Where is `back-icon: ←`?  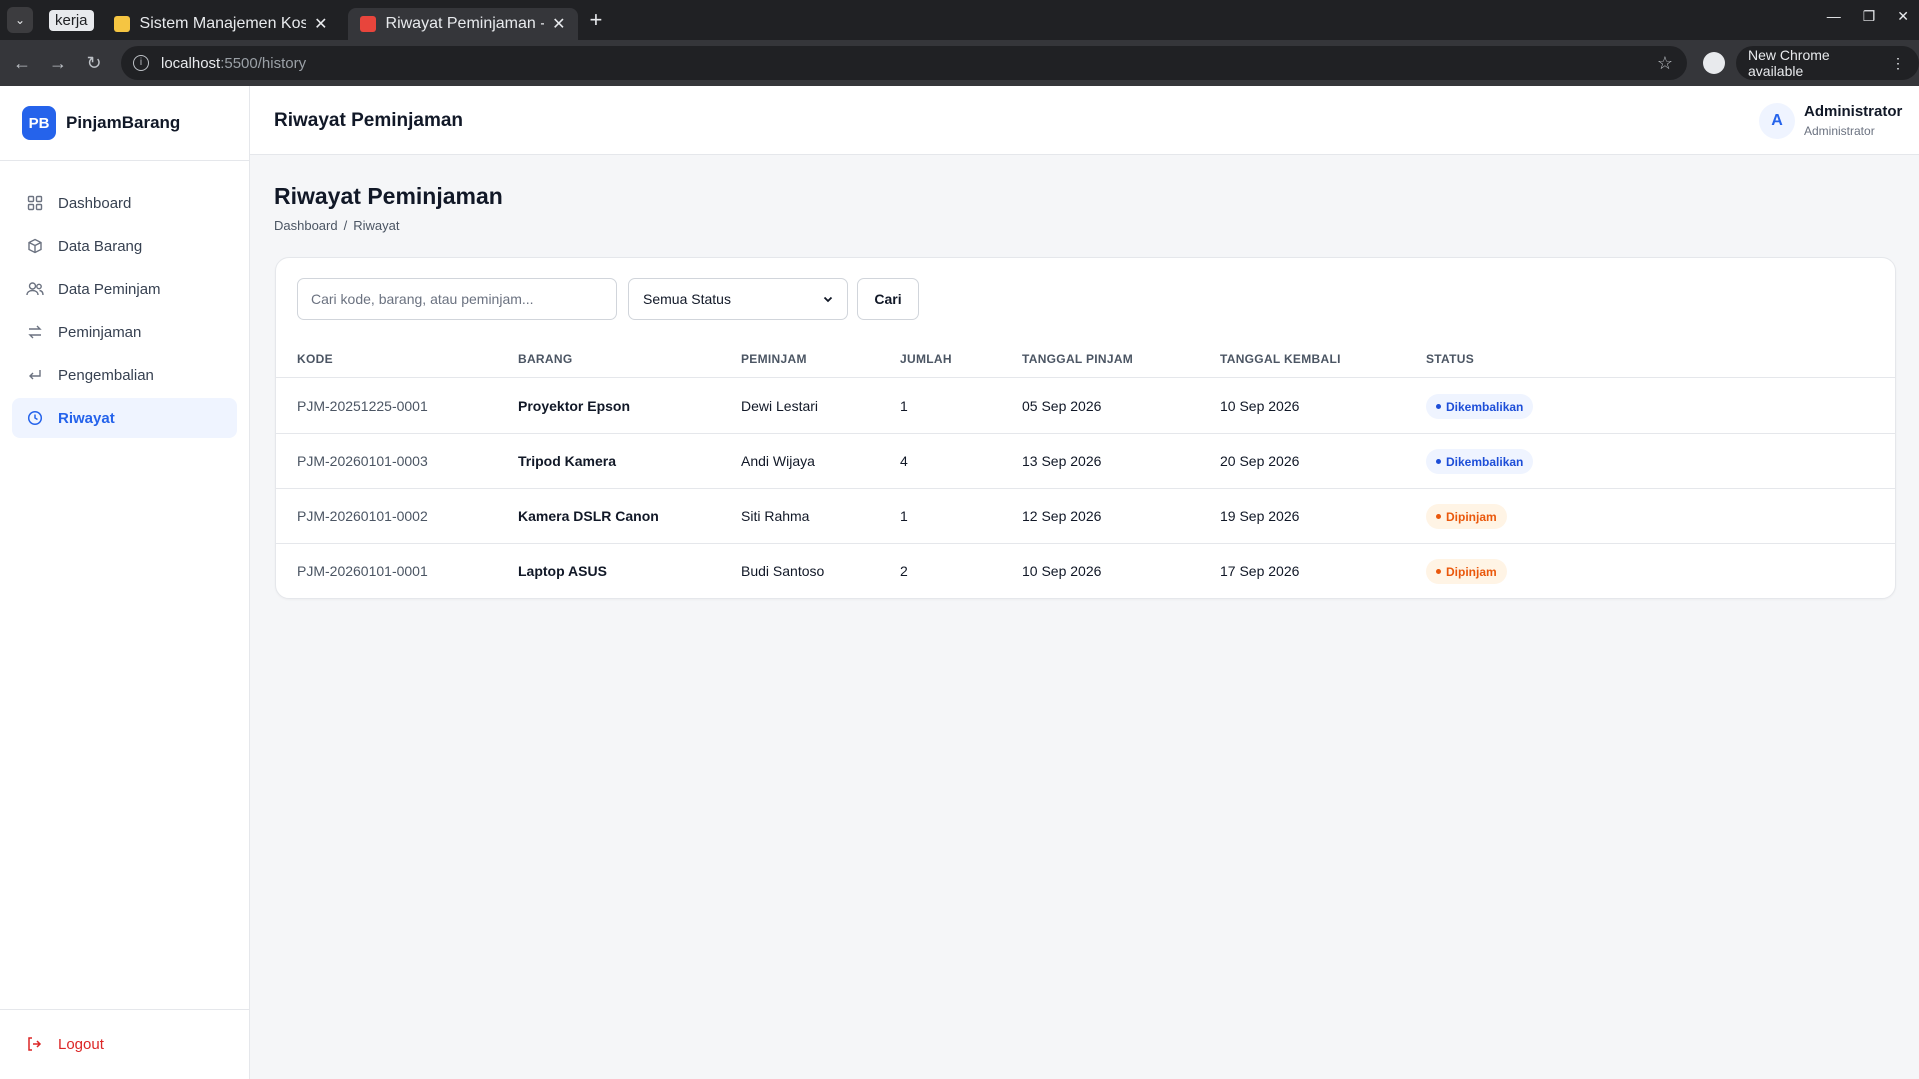 back-icon: ← is located at coordinates (22, 63).